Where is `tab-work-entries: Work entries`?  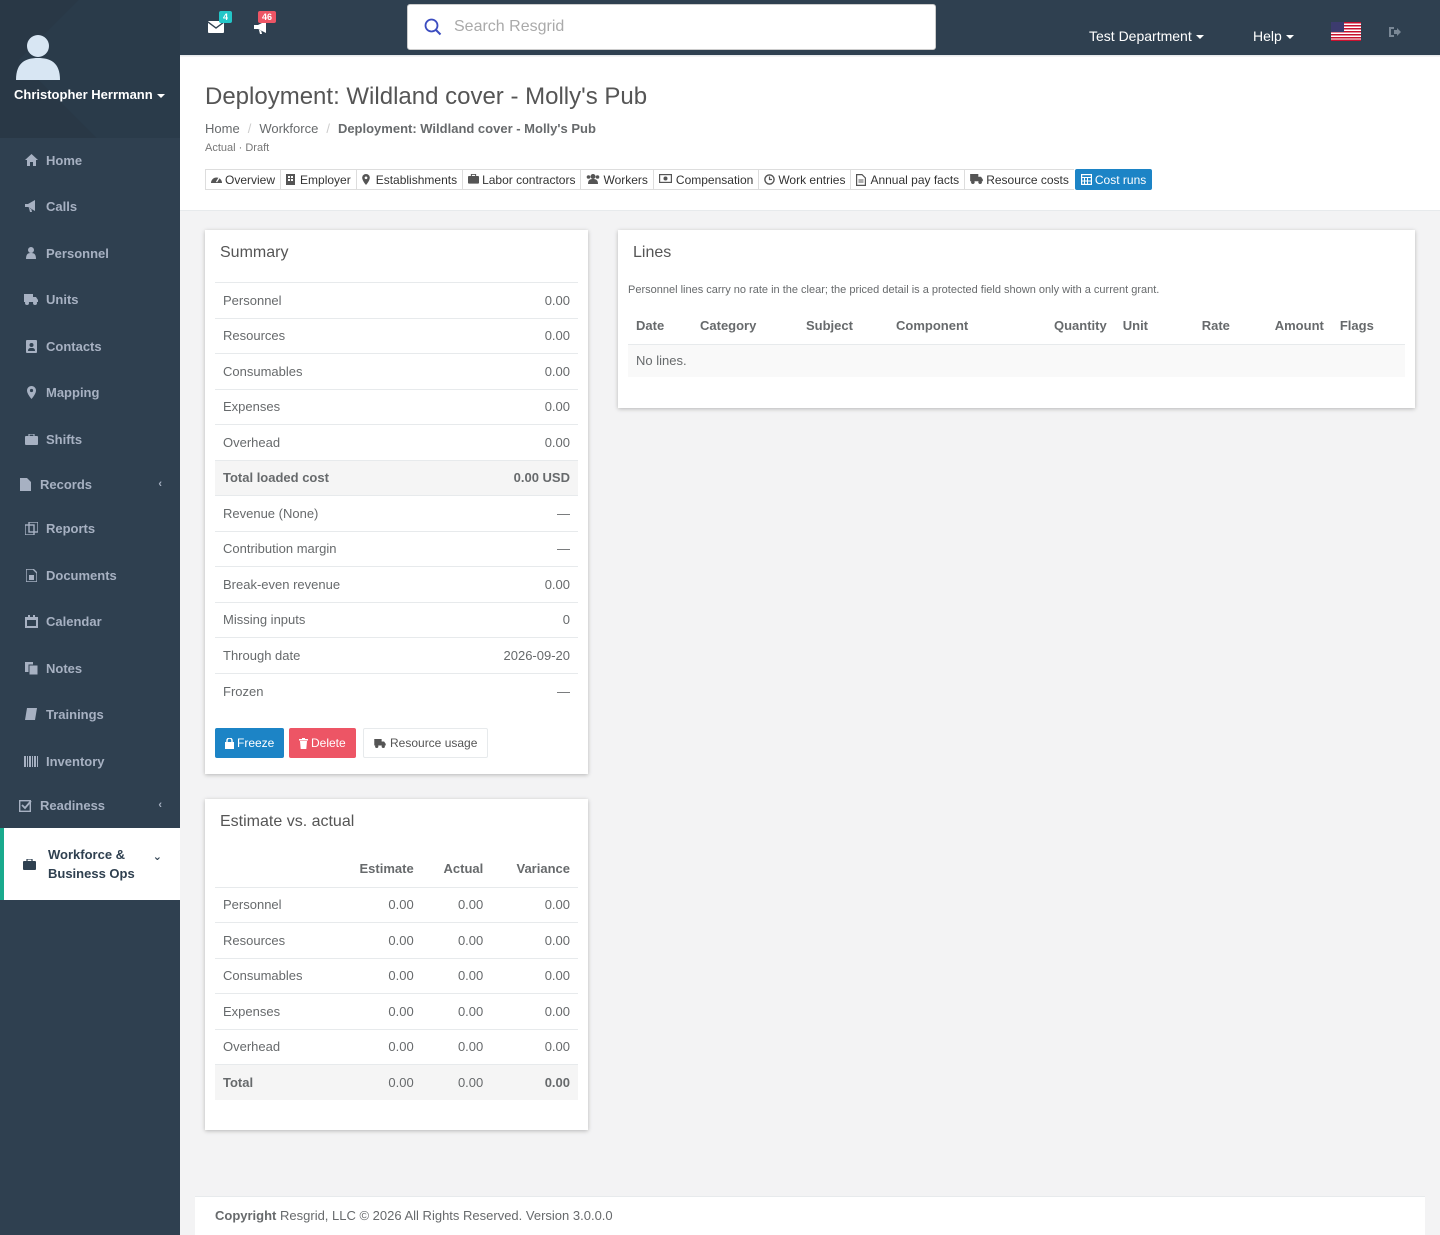
tab-work-entries: Work entries is located at coordinates (804, 179).